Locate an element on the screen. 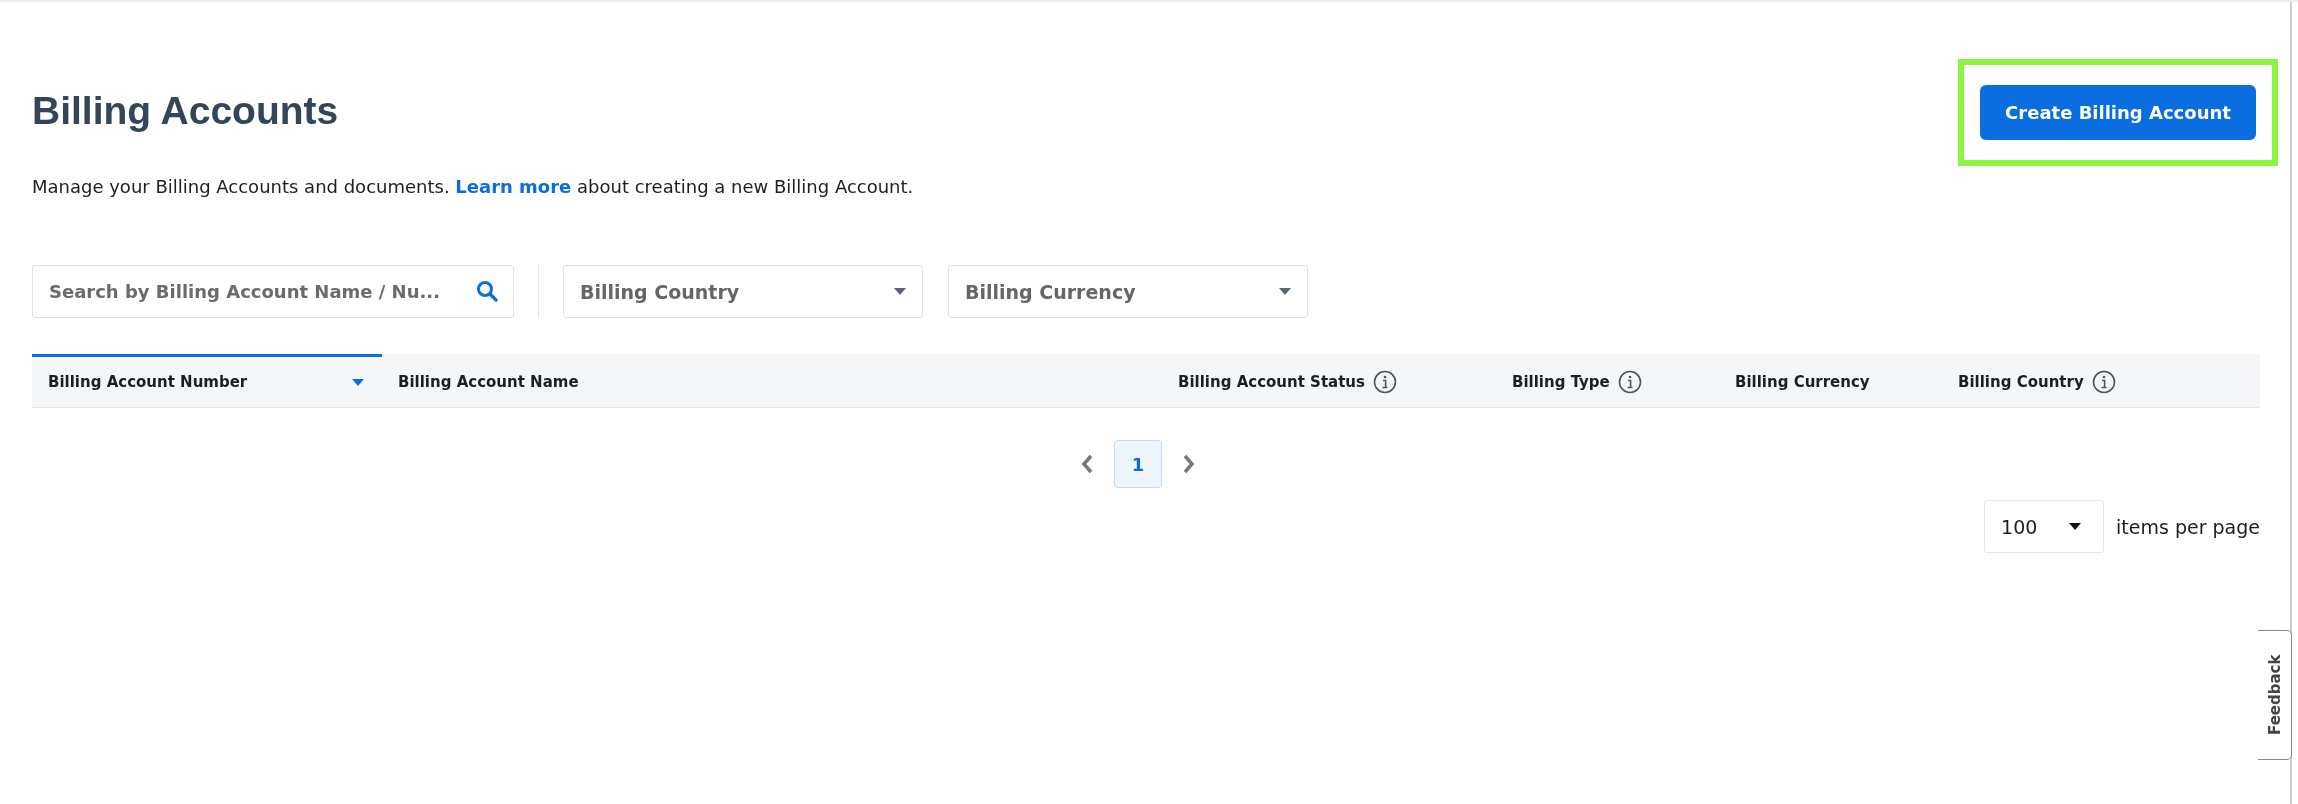 The image size is (2298, 804). search-icon is located at coordinates (487, 291).